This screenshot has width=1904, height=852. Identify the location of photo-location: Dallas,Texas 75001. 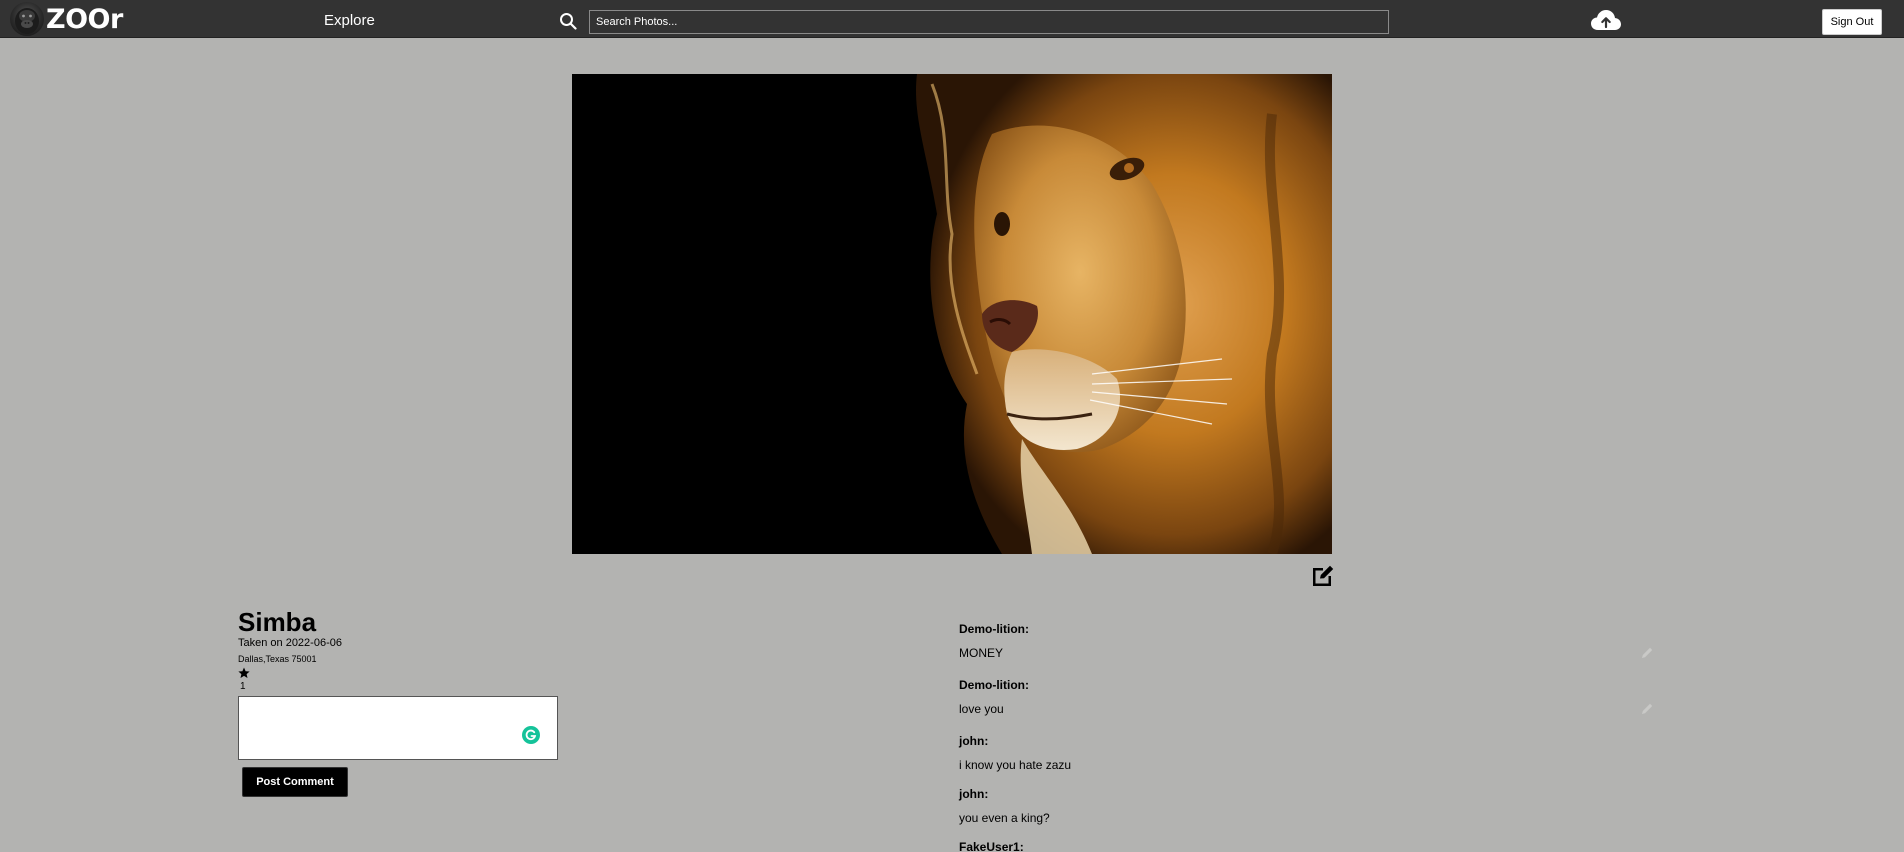
(277, 659).